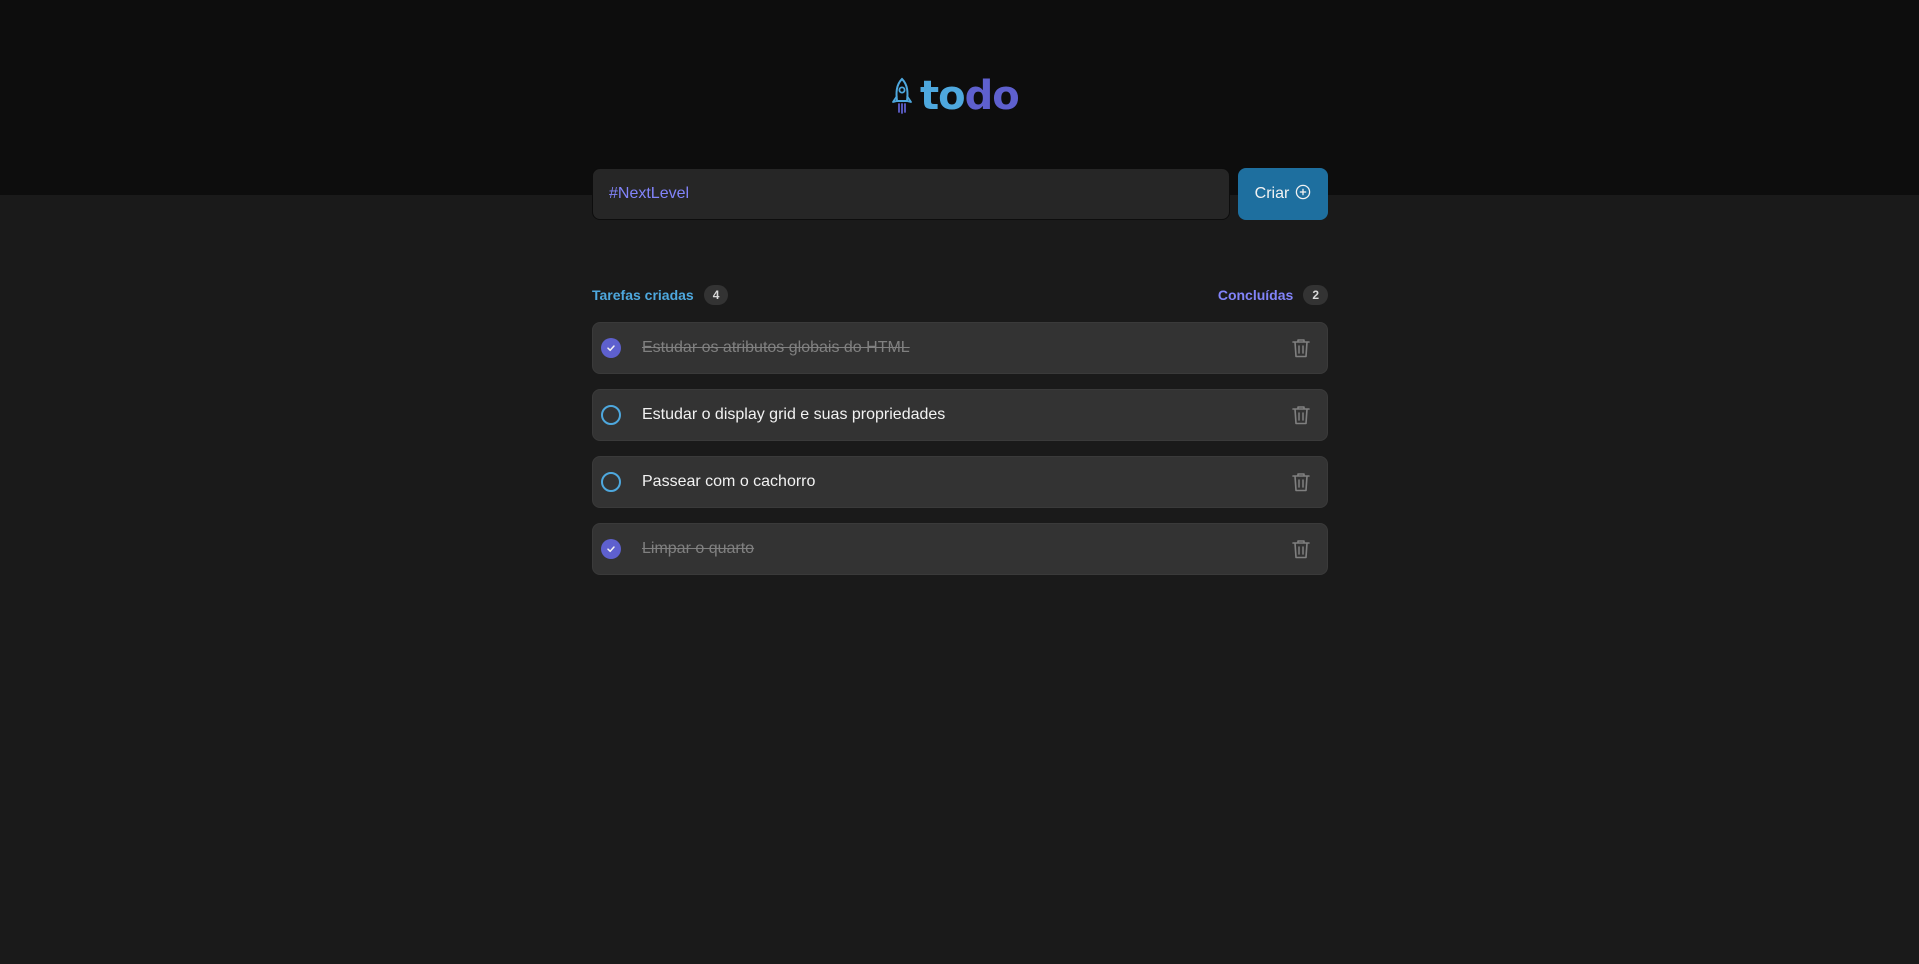  I want to click on task-text: Passear com o cachorro, so click(729, 481).